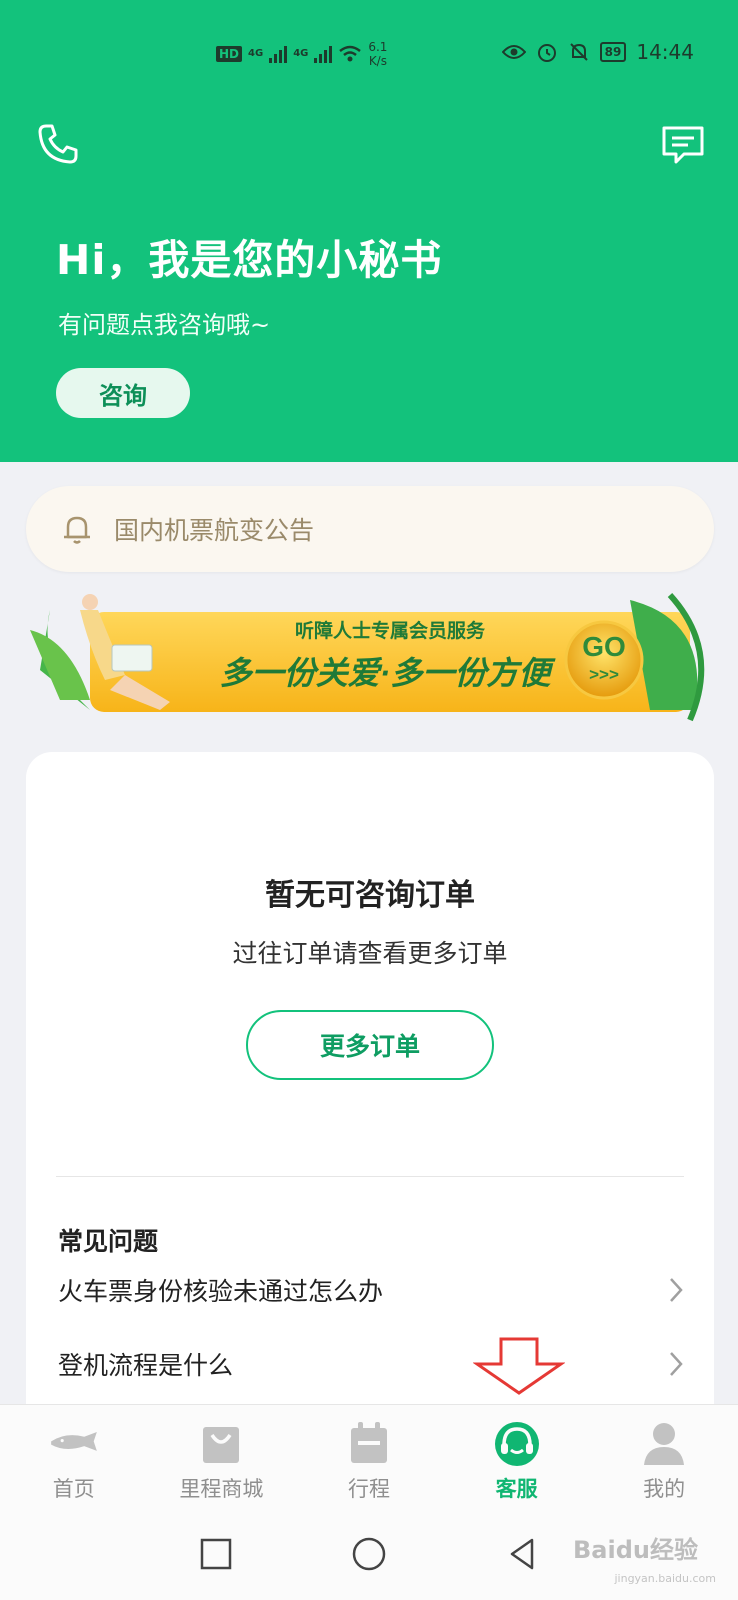 This screenshot has height=1600, width=738. Describe the element at coordinates (517, 1443) in the screenshot. I see `headset-icon` at that location.